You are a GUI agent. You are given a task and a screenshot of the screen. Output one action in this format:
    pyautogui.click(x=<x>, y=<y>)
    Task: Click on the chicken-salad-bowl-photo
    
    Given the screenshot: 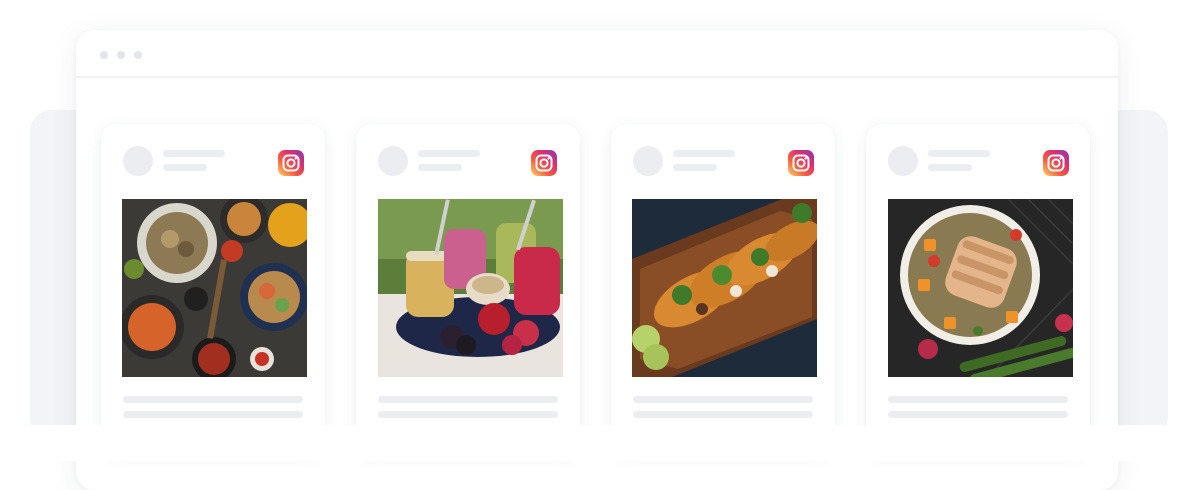 What is the action you would take?
    pyautogui.click(x=980, y=288)
    